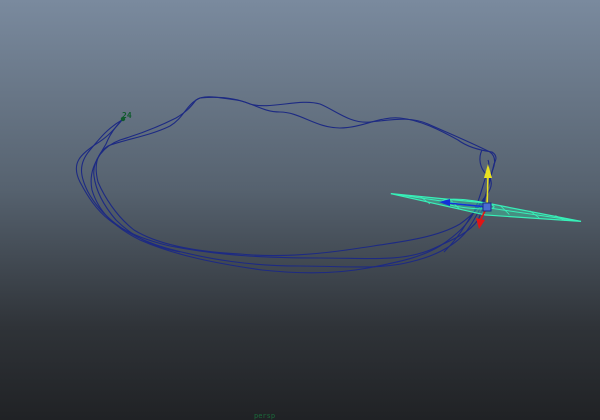 This screenshot has height=420, width=600. Describe the element at coordinates (127, 115) in the screenshot. I see `start-frame-label: 24` at that location.